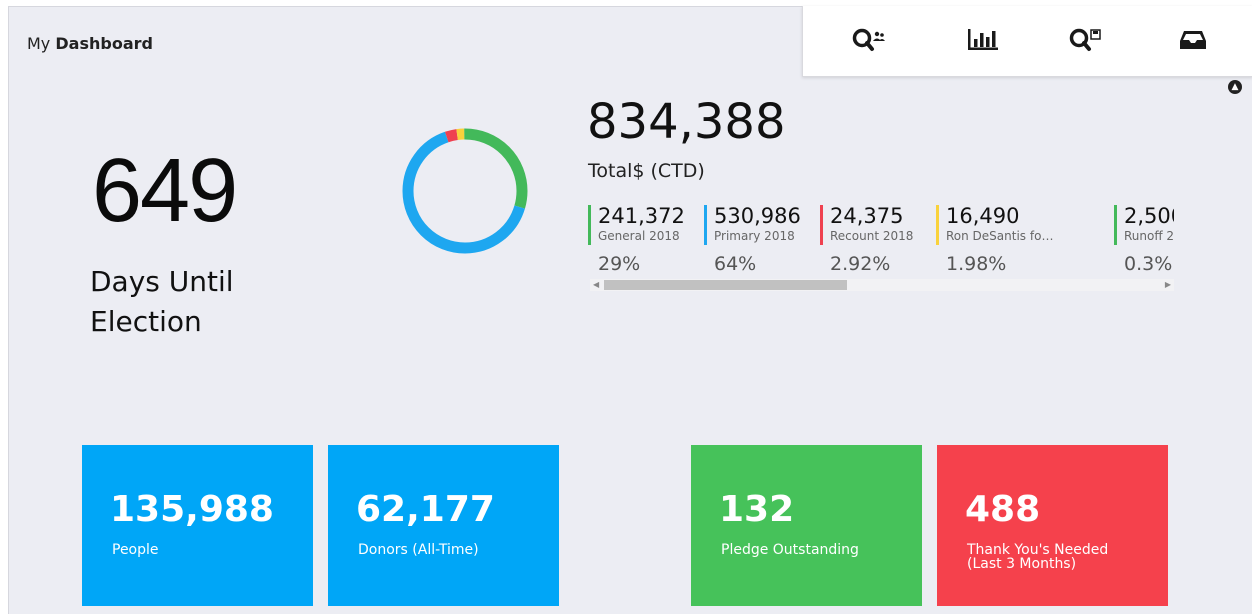 Image resolution: width=1252 pixels, height=614 pixels. Describe the element at coordinates (165, 191) in the screenshot. I see `days-count: 649` at that location.